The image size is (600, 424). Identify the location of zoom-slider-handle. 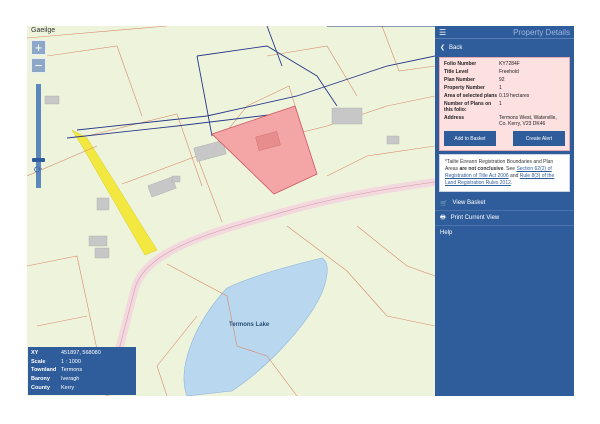
(38, 160).